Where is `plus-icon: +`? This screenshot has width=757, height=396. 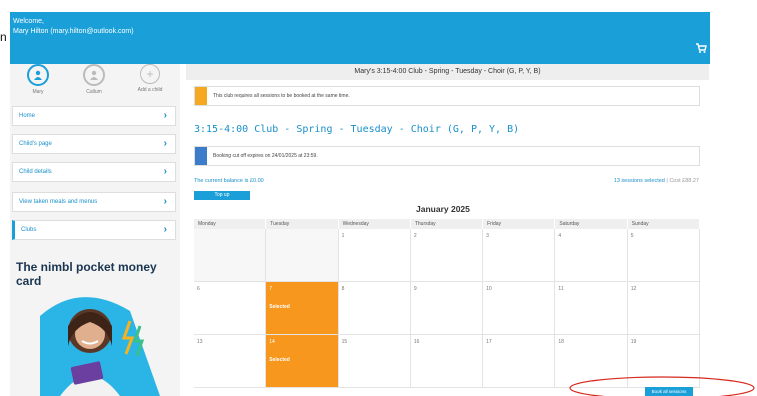 plus-icon: + is located at coordinates (150, 74).